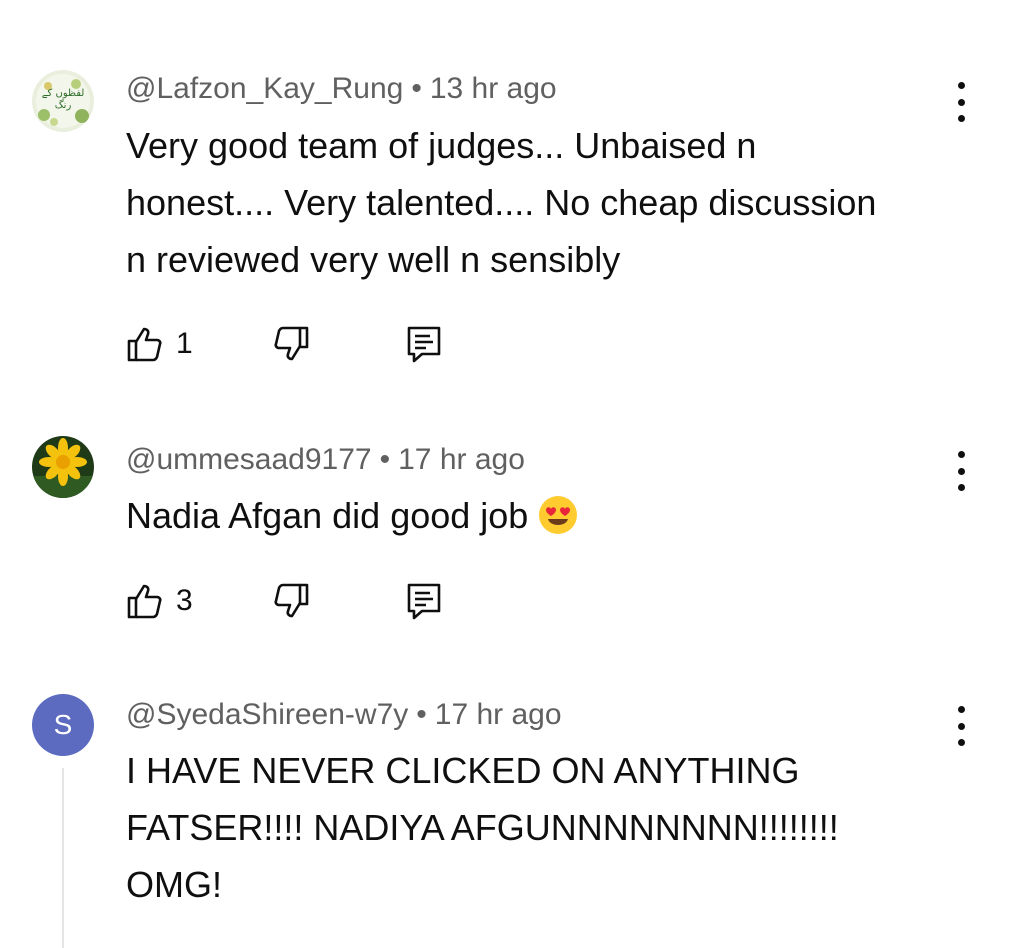 Image resolution: width=1024 pixels, height=948 pixels. I want to click on comment-text: Nadia Afgan did good job, so click(541, 519).